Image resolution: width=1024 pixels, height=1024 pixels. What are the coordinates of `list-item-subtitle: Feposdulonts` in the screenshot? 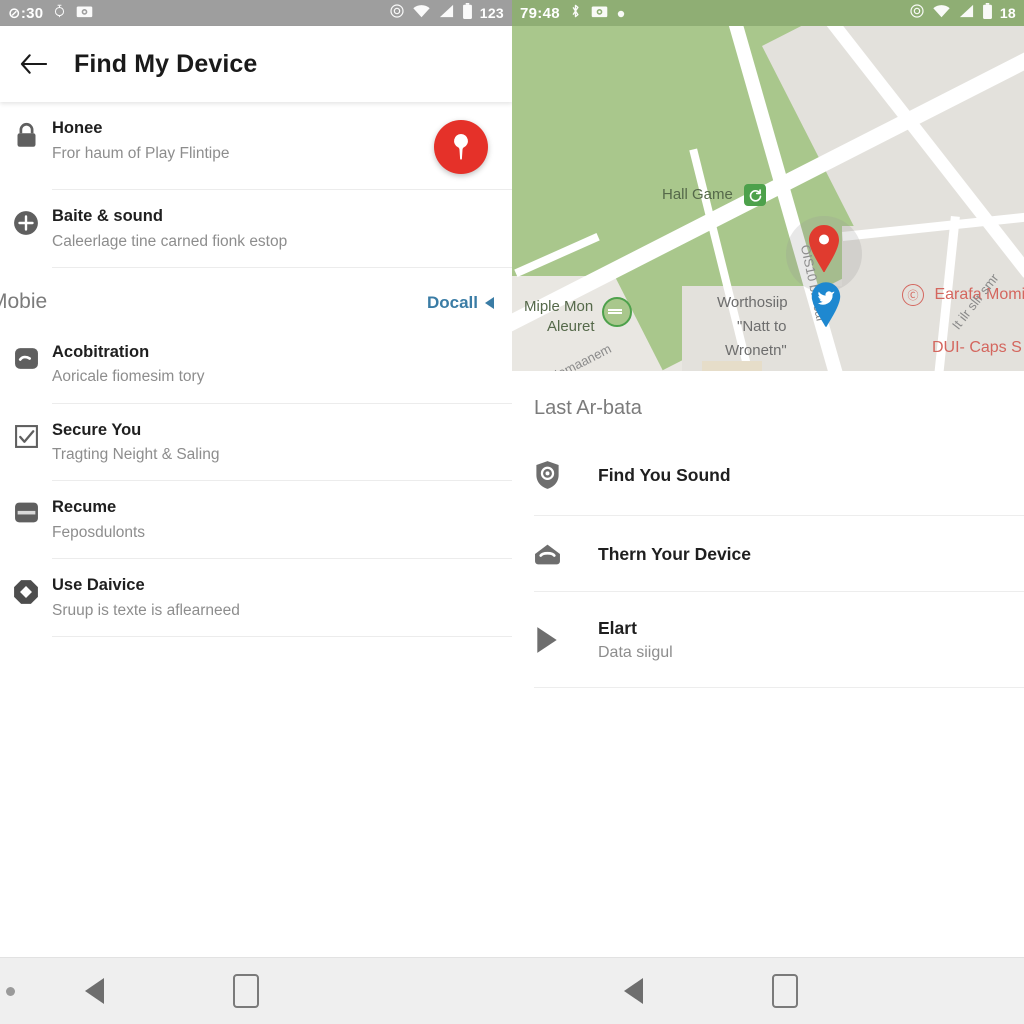 It's located at (99, 532).